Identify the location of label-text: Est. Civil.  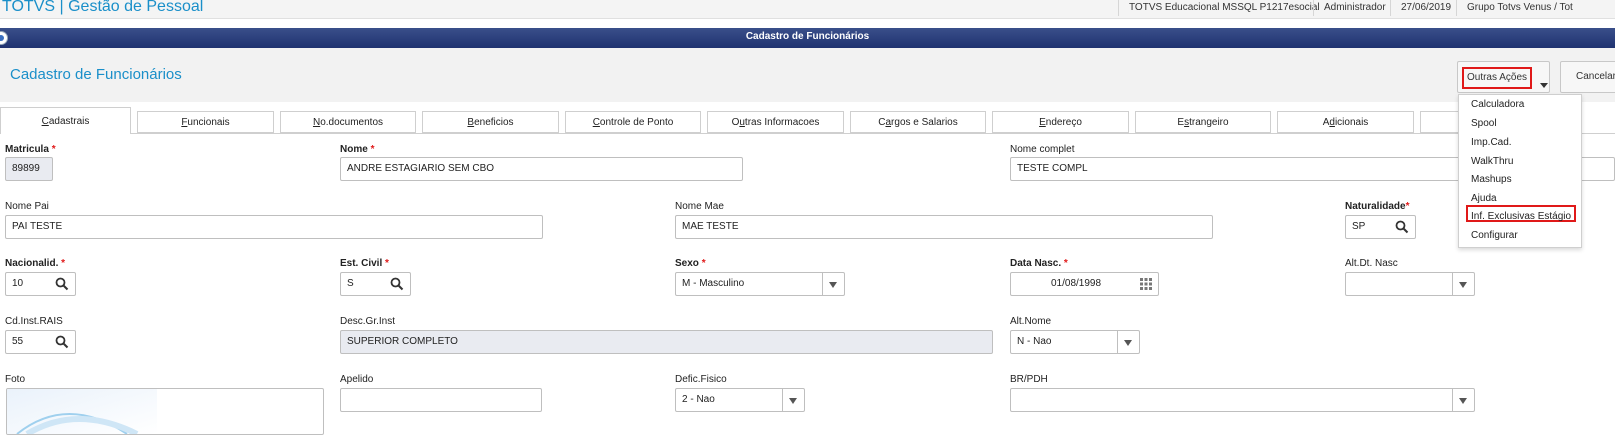
(361, 263).